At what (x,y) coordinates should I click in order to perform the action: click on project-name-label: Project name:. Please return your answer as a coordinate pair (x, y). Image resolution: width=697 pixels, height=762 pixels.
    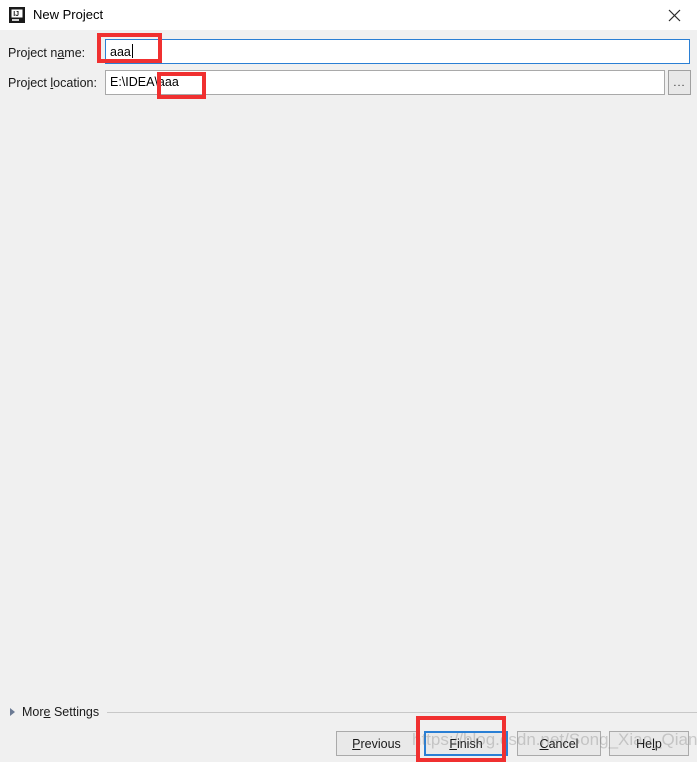
    Looking at the image, I should click on (47, 53).